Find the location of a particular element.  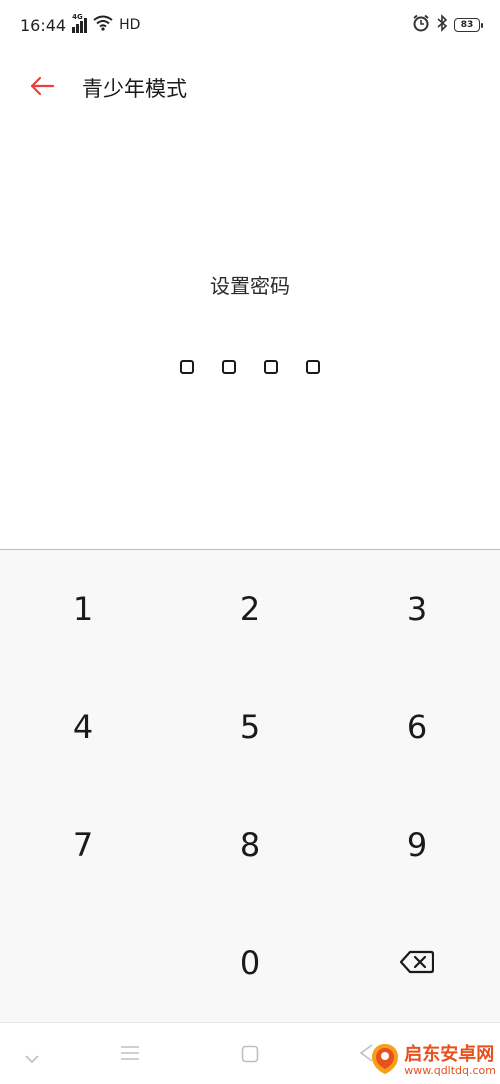

battery-icon: 83 is located at coordinates (468, 25).